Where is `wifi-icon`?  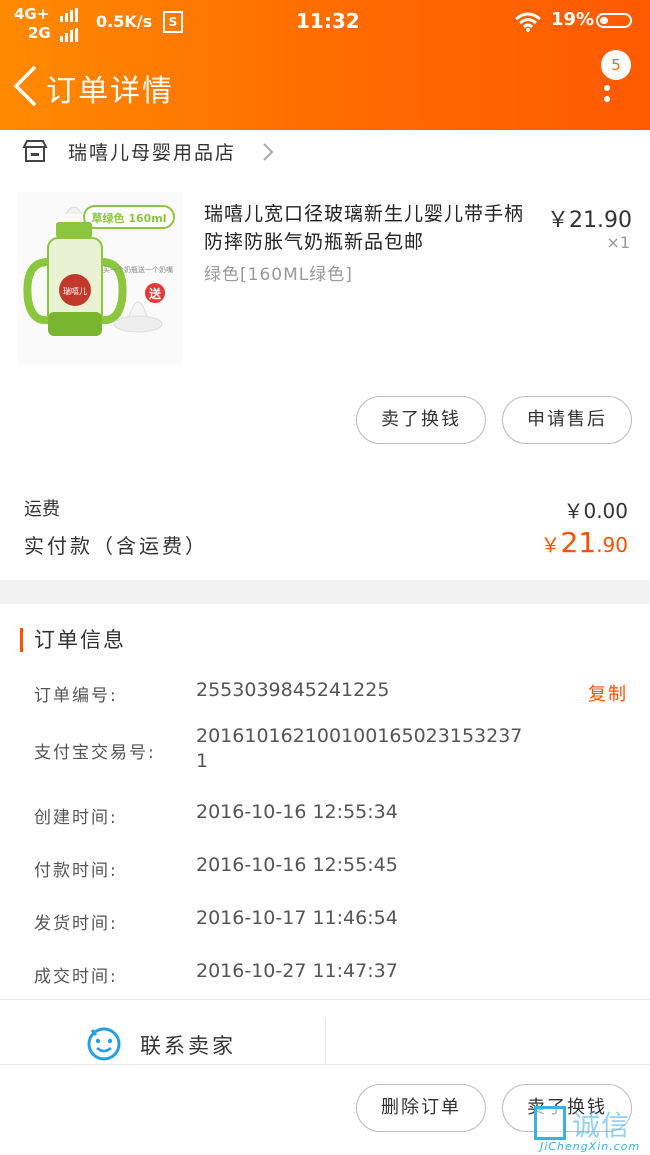
wifi-icon is located at coordinates (528, 22).